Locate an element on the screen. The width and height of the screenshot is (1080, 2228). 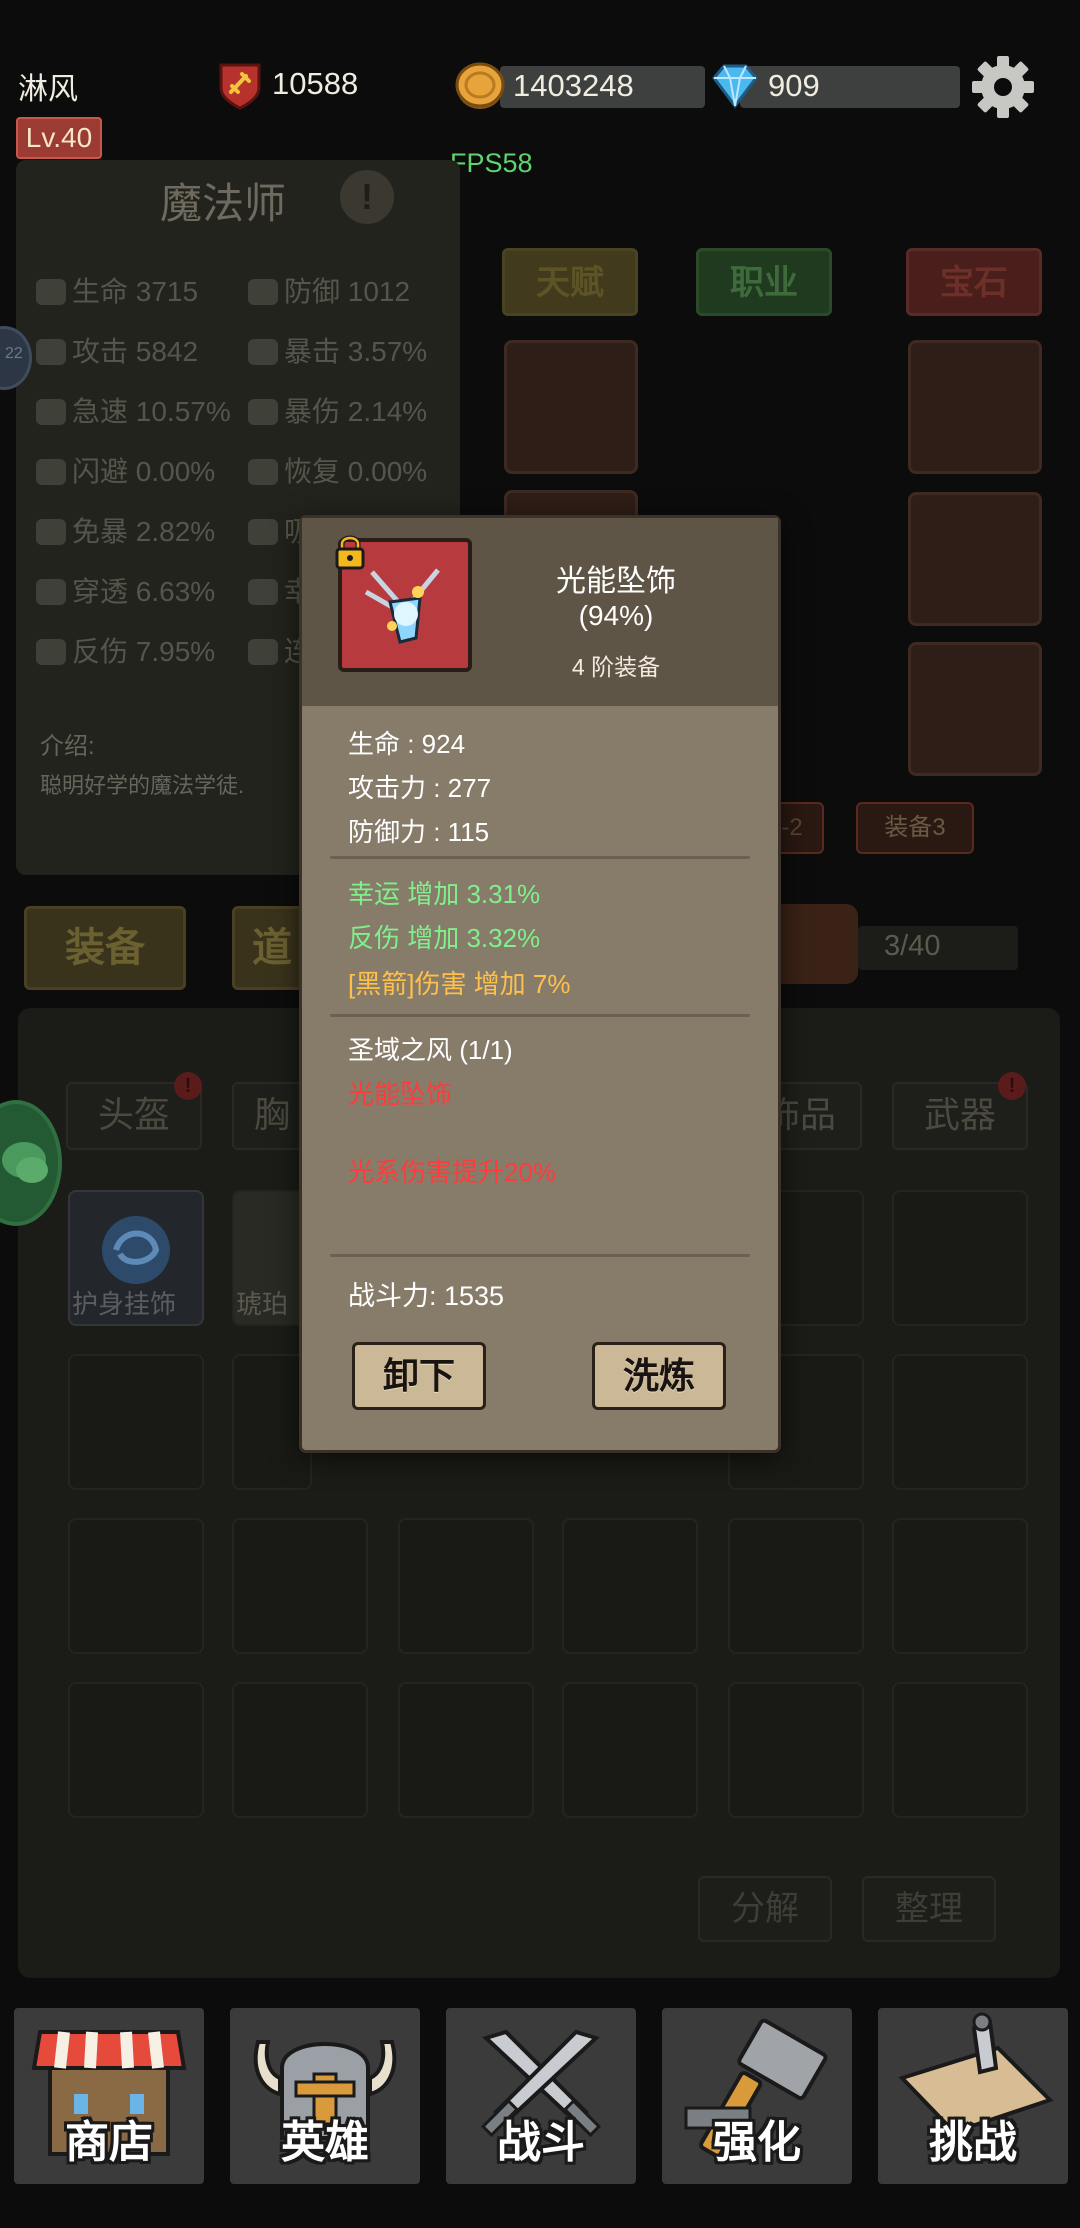
equip-set-3-tag: 装备3 is located at coordinates (915, 828).